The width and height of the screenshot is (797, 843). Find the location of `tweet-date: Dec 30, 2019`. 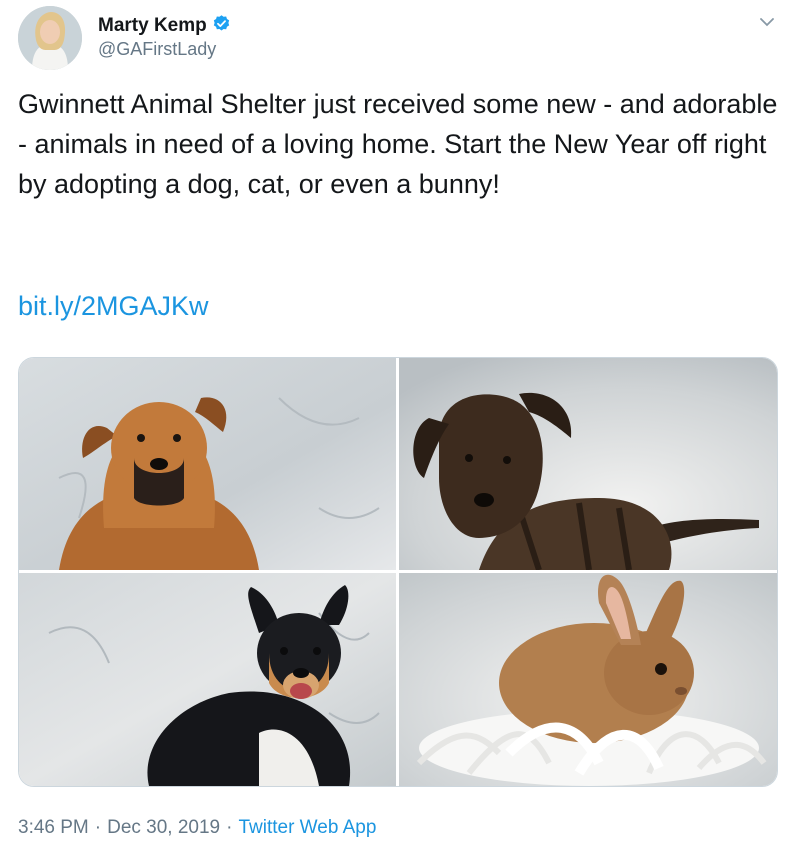

tweet-date: Dec 30, 2019 is located at coordinates (163, 828).